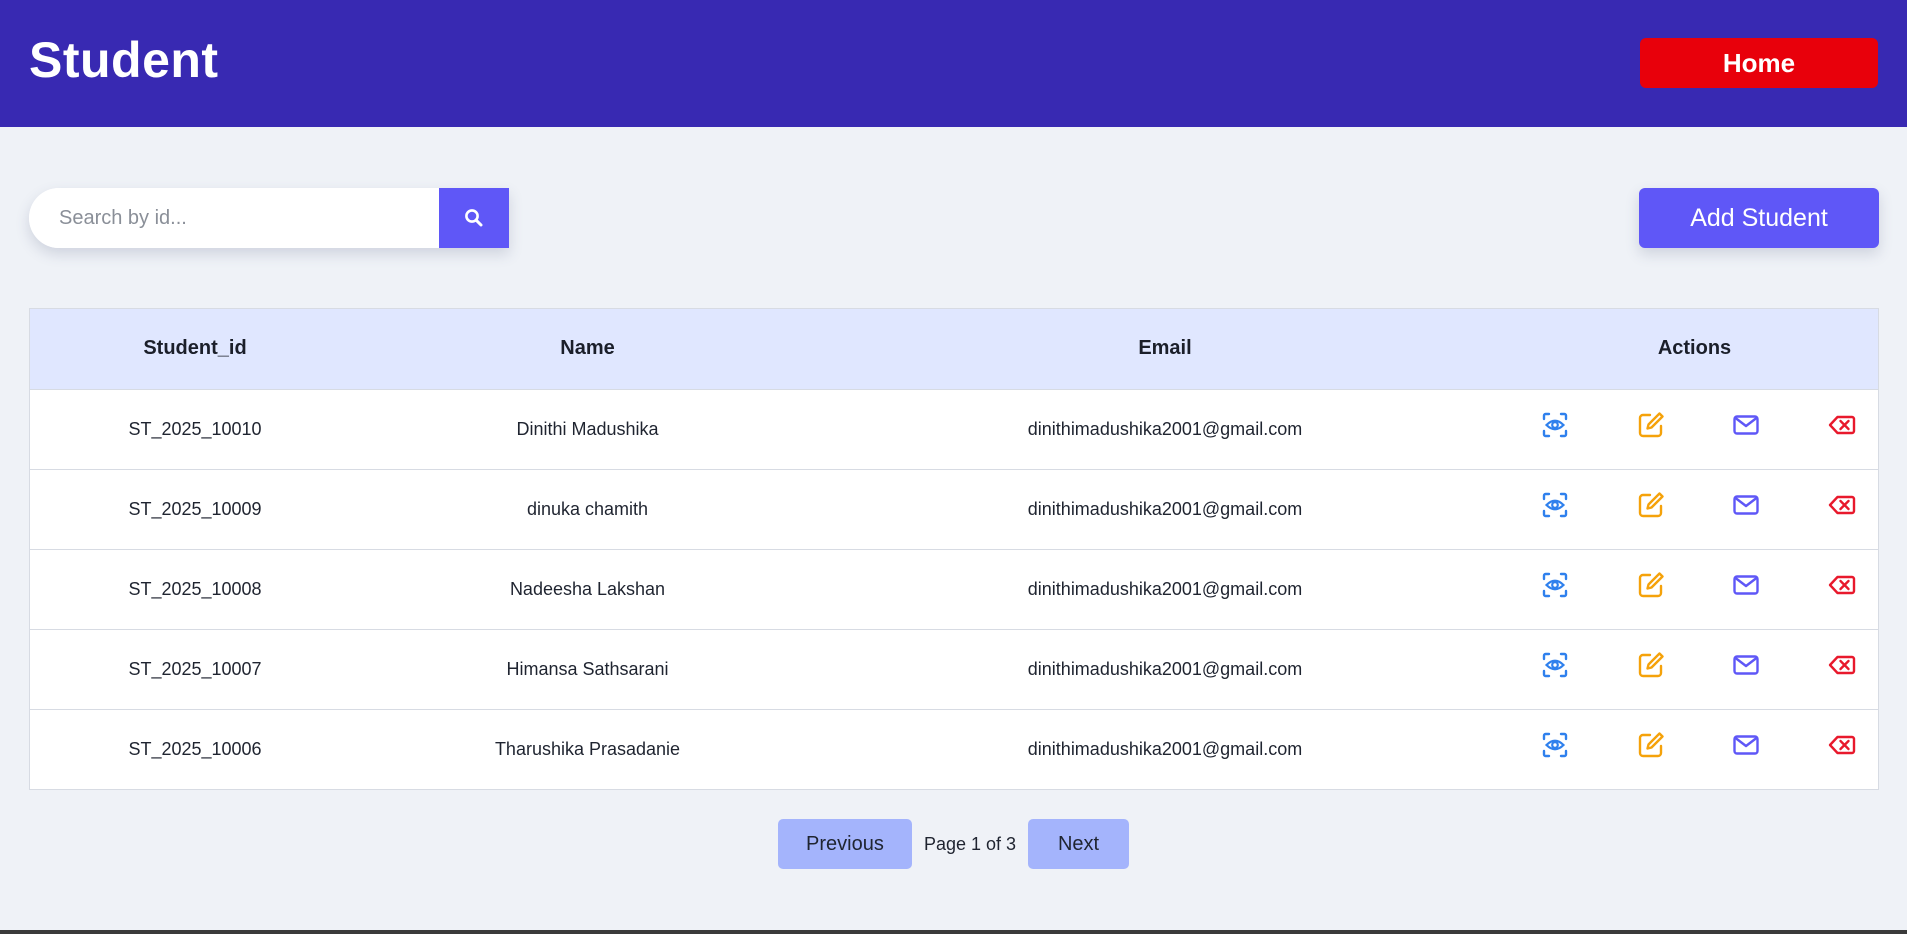 This screenshot has height=934, width=1907. Describe the element at coordinates (587, 348) in the screenshot. I see `column-header-name: Name` at that location.